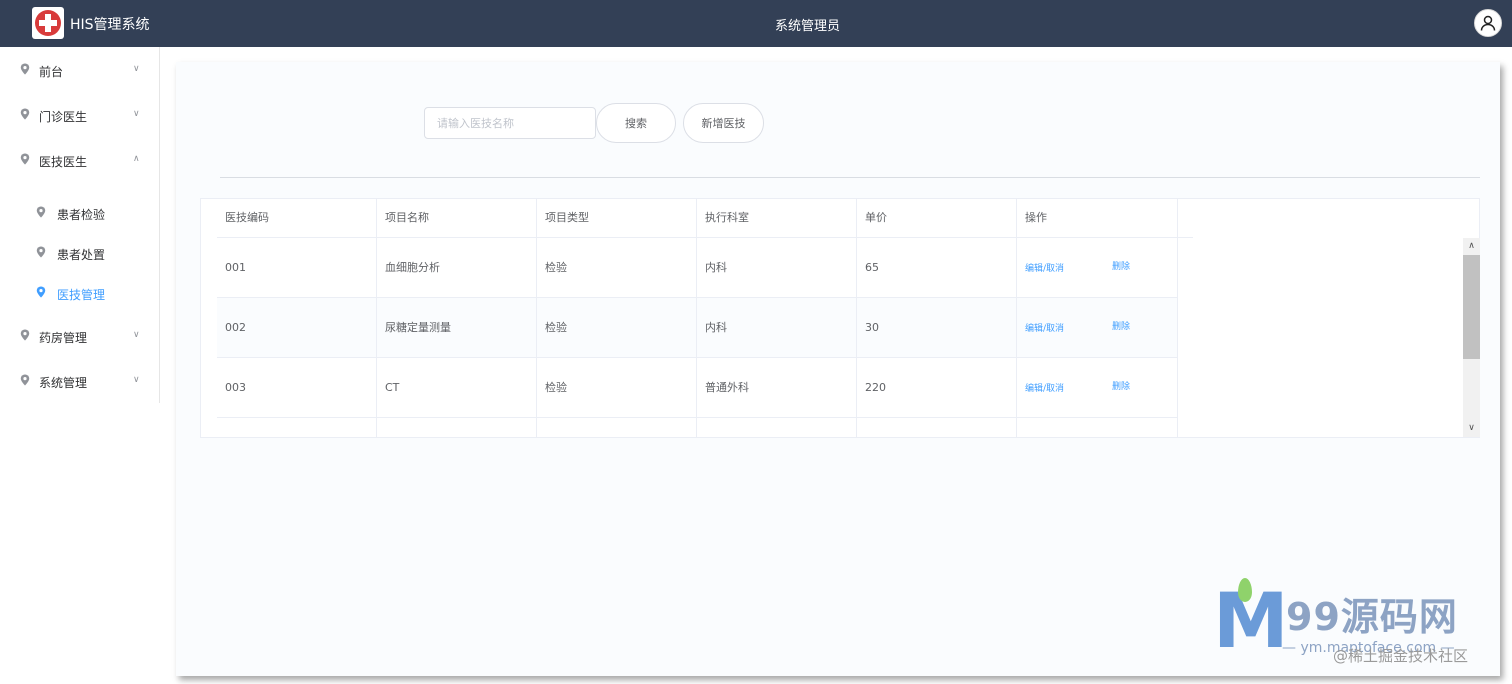  Describe the element at coordinates (297, 387) in the screenshot. I see `cell-code: 003` at that location.